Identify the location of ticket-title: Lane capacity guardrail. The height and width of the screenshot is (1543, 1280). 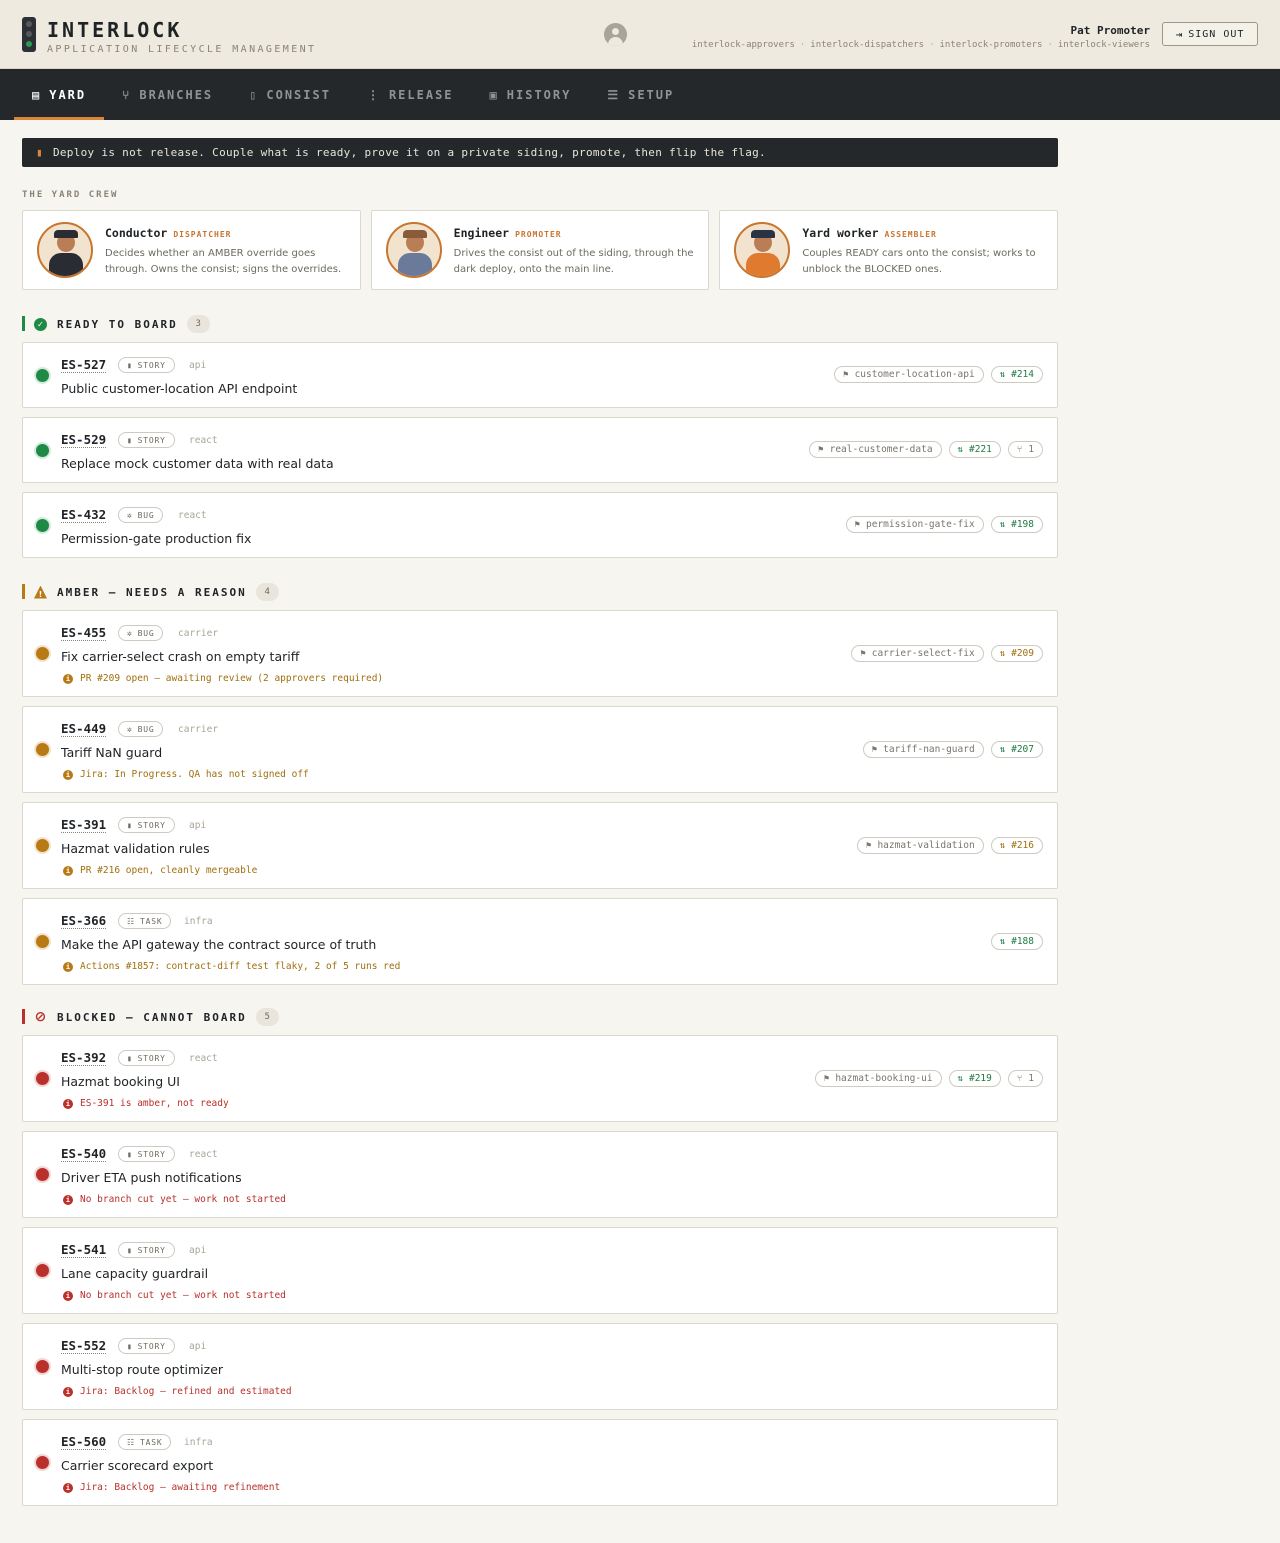
(135, 1273).